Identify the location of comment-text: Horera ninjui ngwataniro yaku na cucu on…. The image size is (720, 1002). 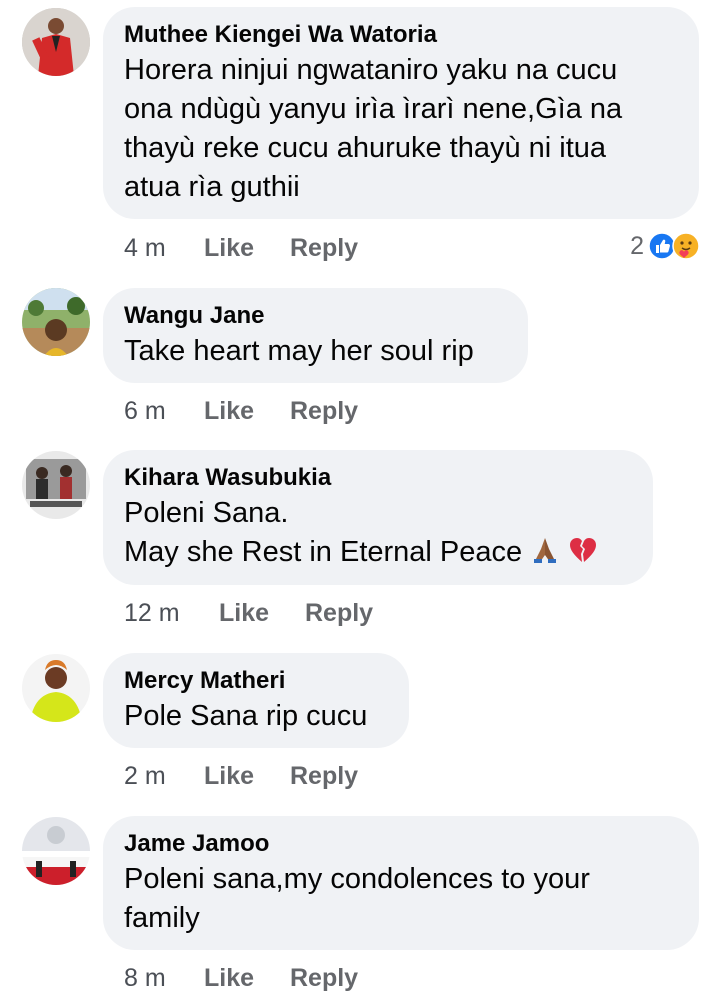
(400, 129).